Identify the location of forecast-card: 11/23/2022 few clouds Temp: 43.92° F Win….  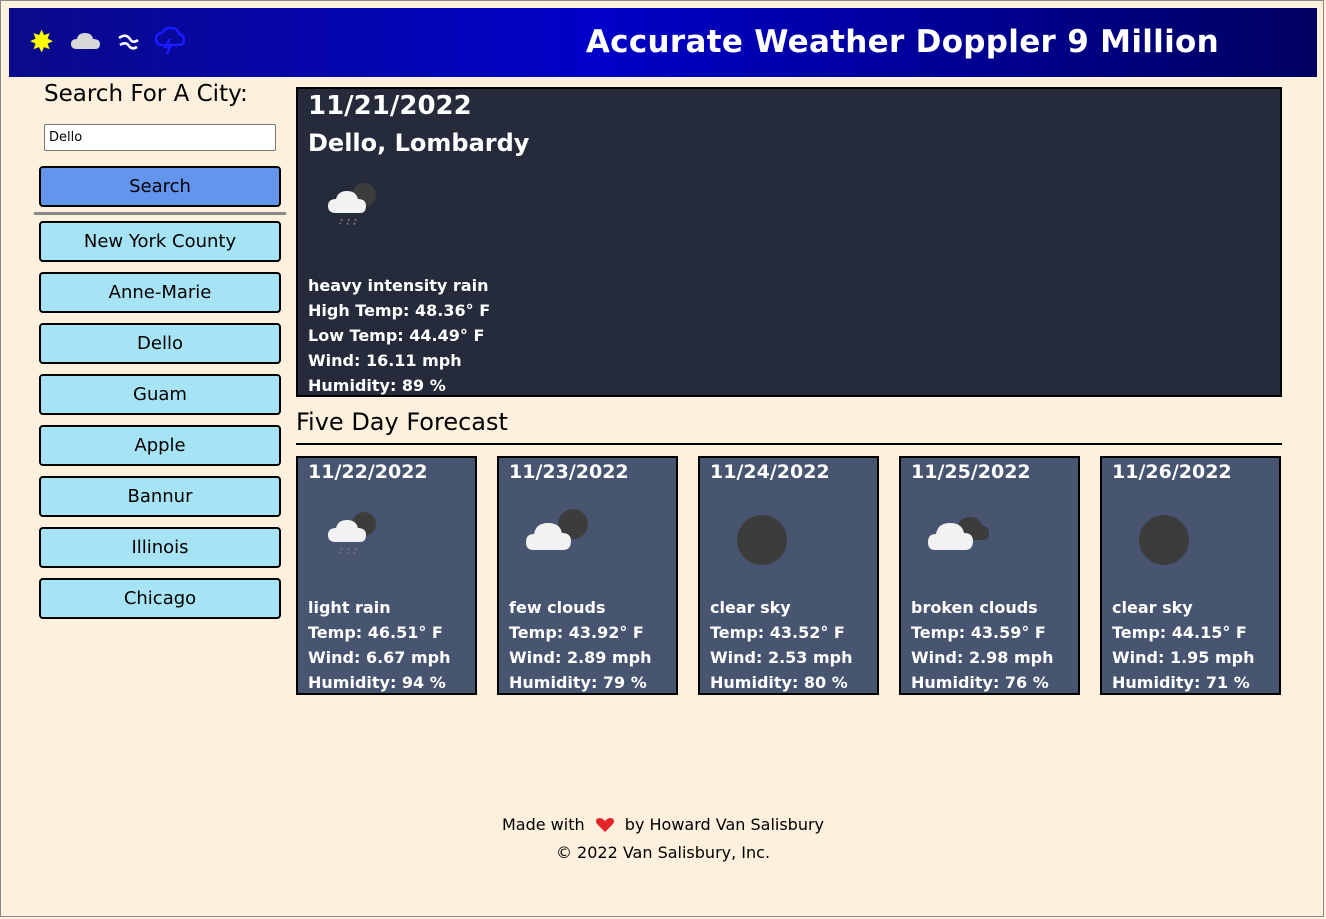
(587, 575).